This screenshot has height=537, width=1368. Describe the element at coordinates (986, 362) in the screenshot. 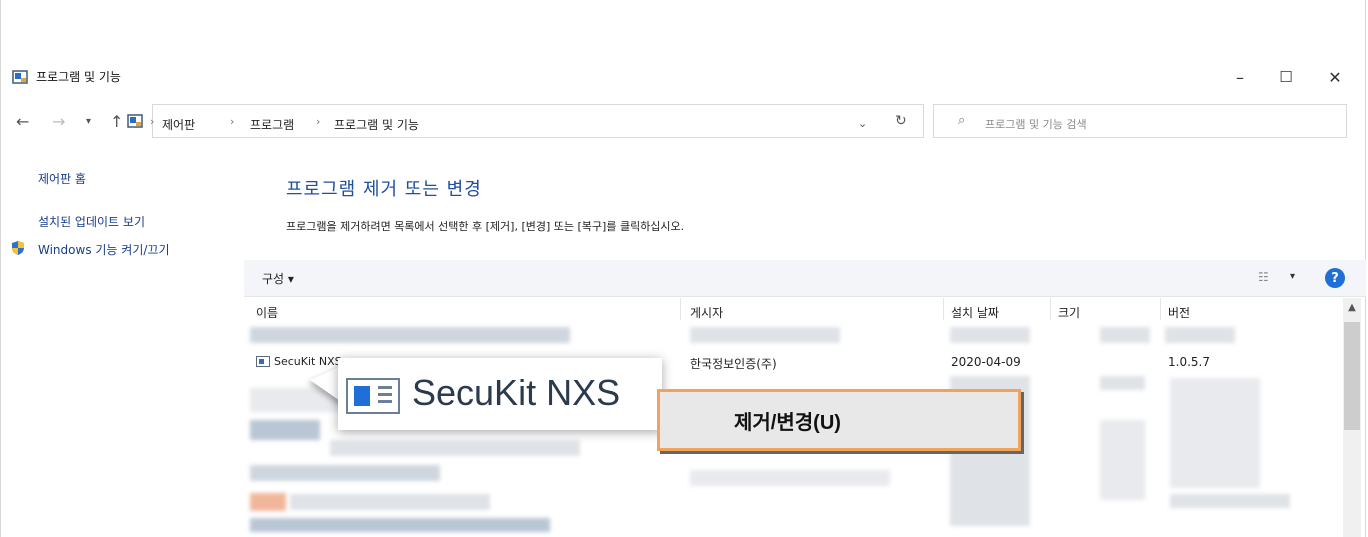

I see `row-install-date: 2020-04-09` at that location.